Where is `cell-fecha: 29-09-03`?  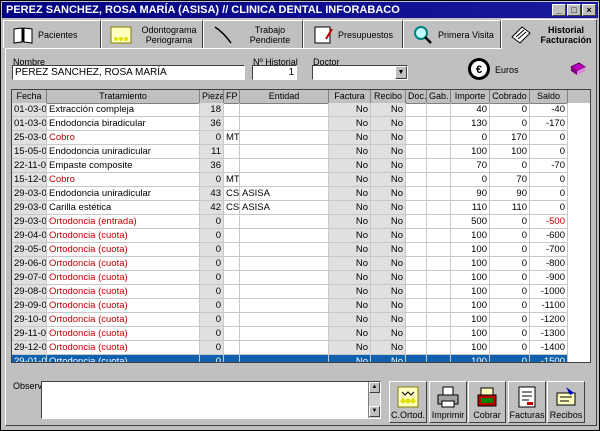
cell-fecha: 29-09-03 is located at coordinates (29, 306).